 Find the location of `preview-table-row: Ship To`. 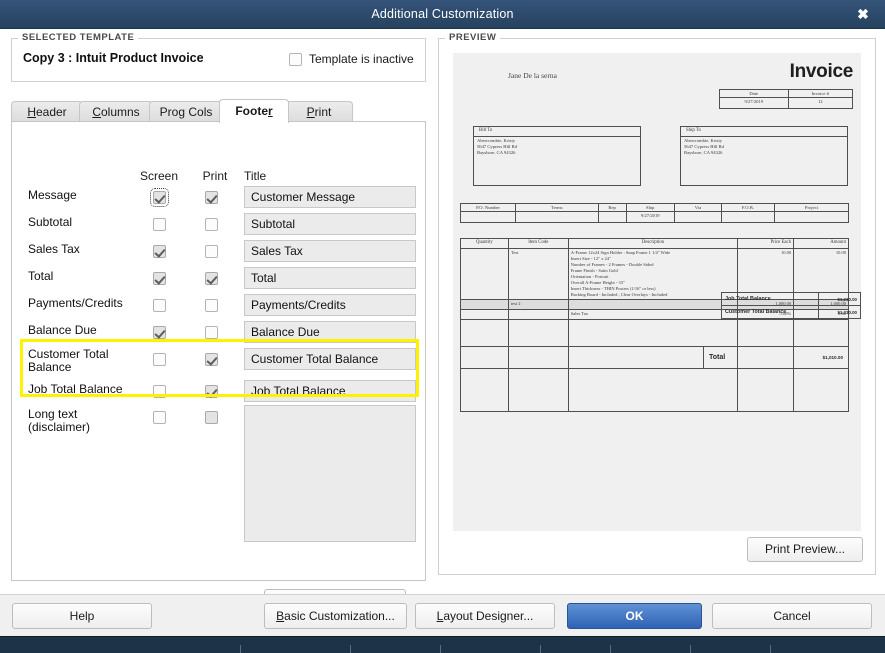

preview-table-row: Ship To is located at coordinates (764, 131).